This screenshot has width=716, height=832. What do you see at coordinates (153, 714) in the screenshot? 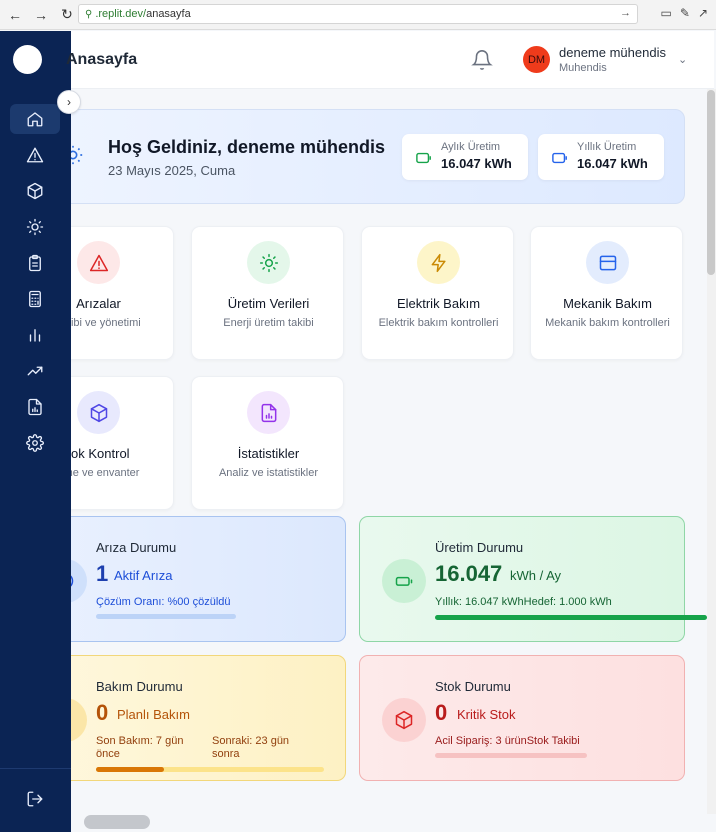
I see `maintenance-count-label: Planlı Bakım` at bounding box center [153, 714].